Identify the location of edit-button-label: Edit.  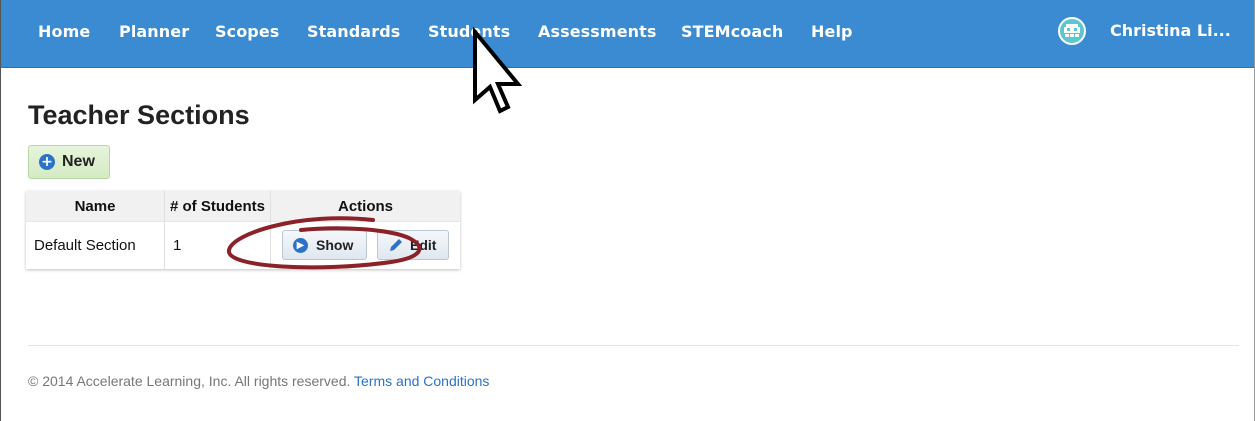
(423, 245).